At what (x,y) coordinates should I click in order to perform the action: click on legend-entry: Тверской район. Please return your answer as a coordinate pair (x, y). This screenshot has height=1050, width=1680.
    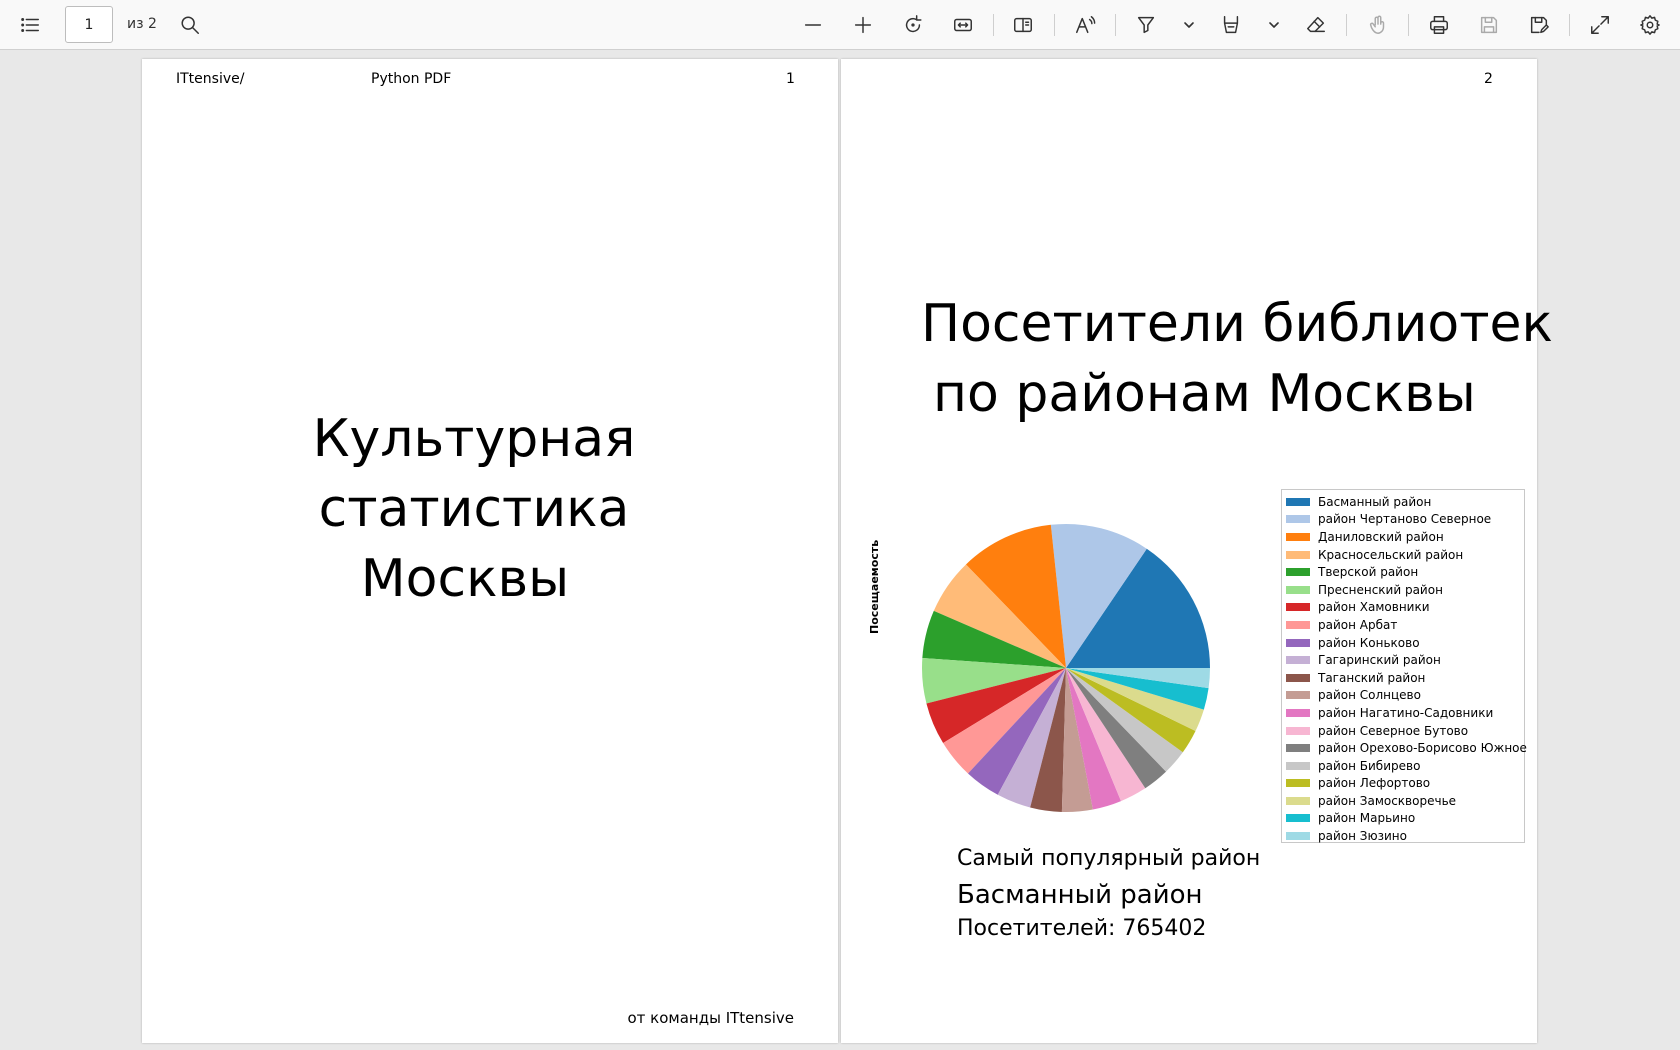
    Looking at the image, I should click on (1405, 572).